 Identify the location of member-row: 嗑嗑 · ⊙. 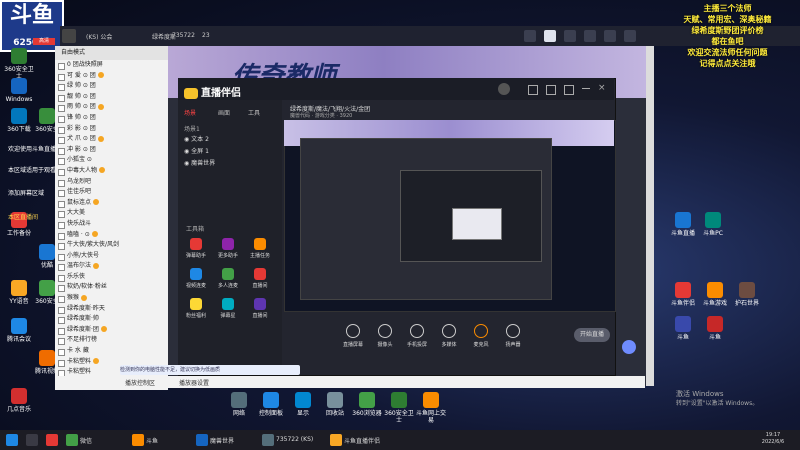
(111, 235).